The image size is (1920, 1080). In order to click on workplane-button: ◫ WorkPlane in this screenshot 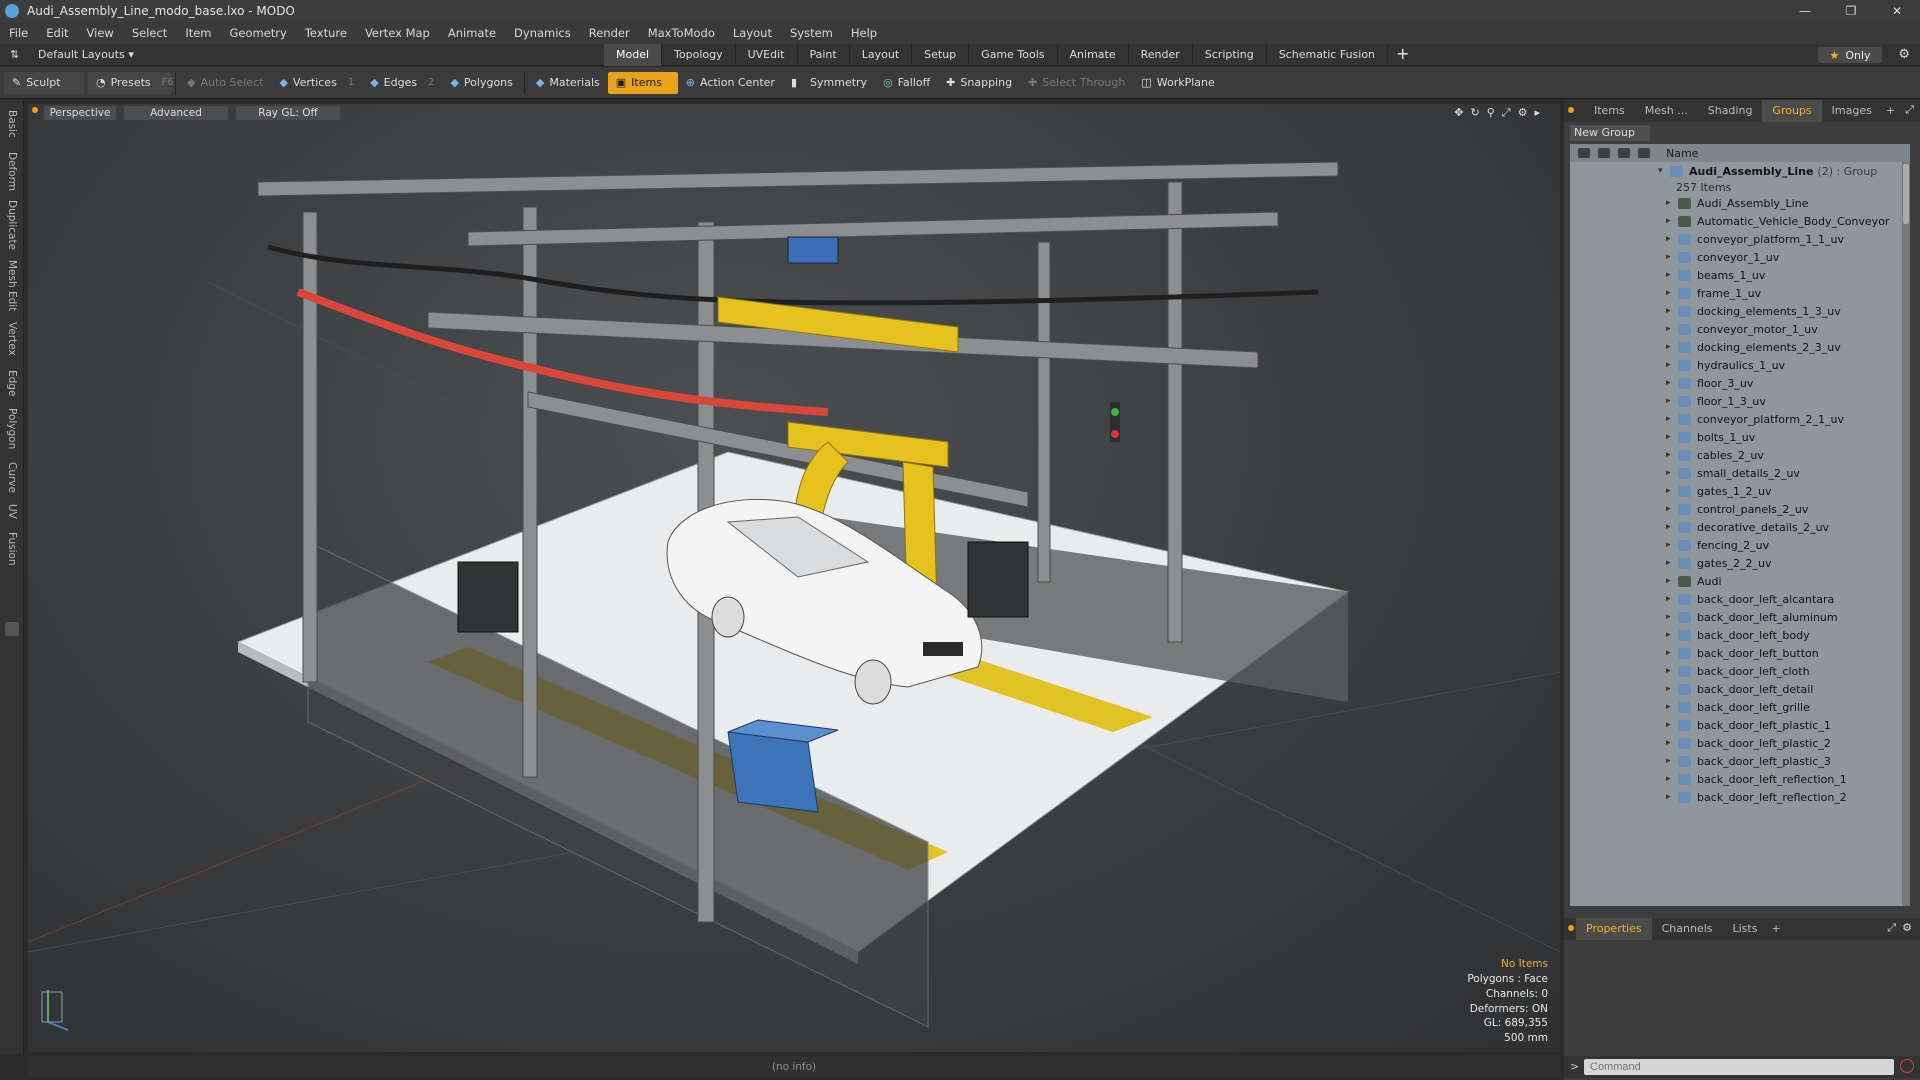, I will do `click(1177, 83)`.